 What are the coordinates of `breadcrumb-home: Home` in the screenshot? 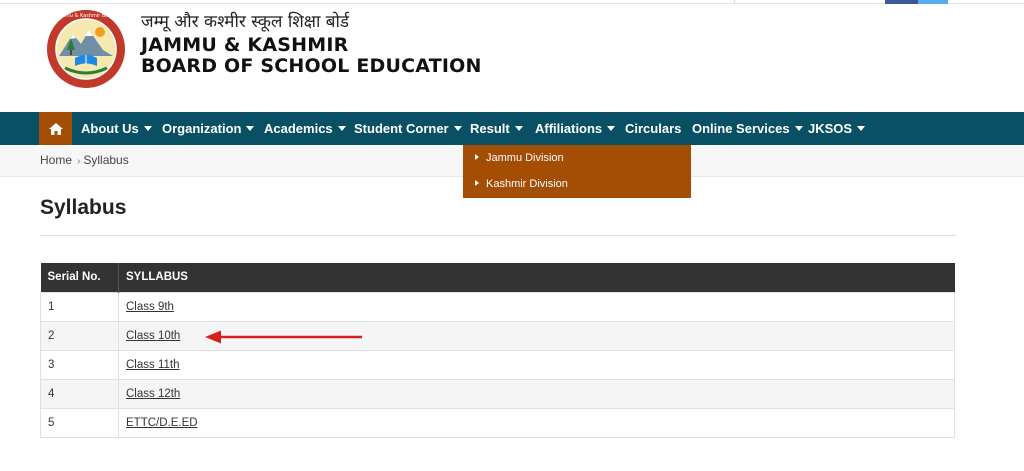 It's located at (56, 160).